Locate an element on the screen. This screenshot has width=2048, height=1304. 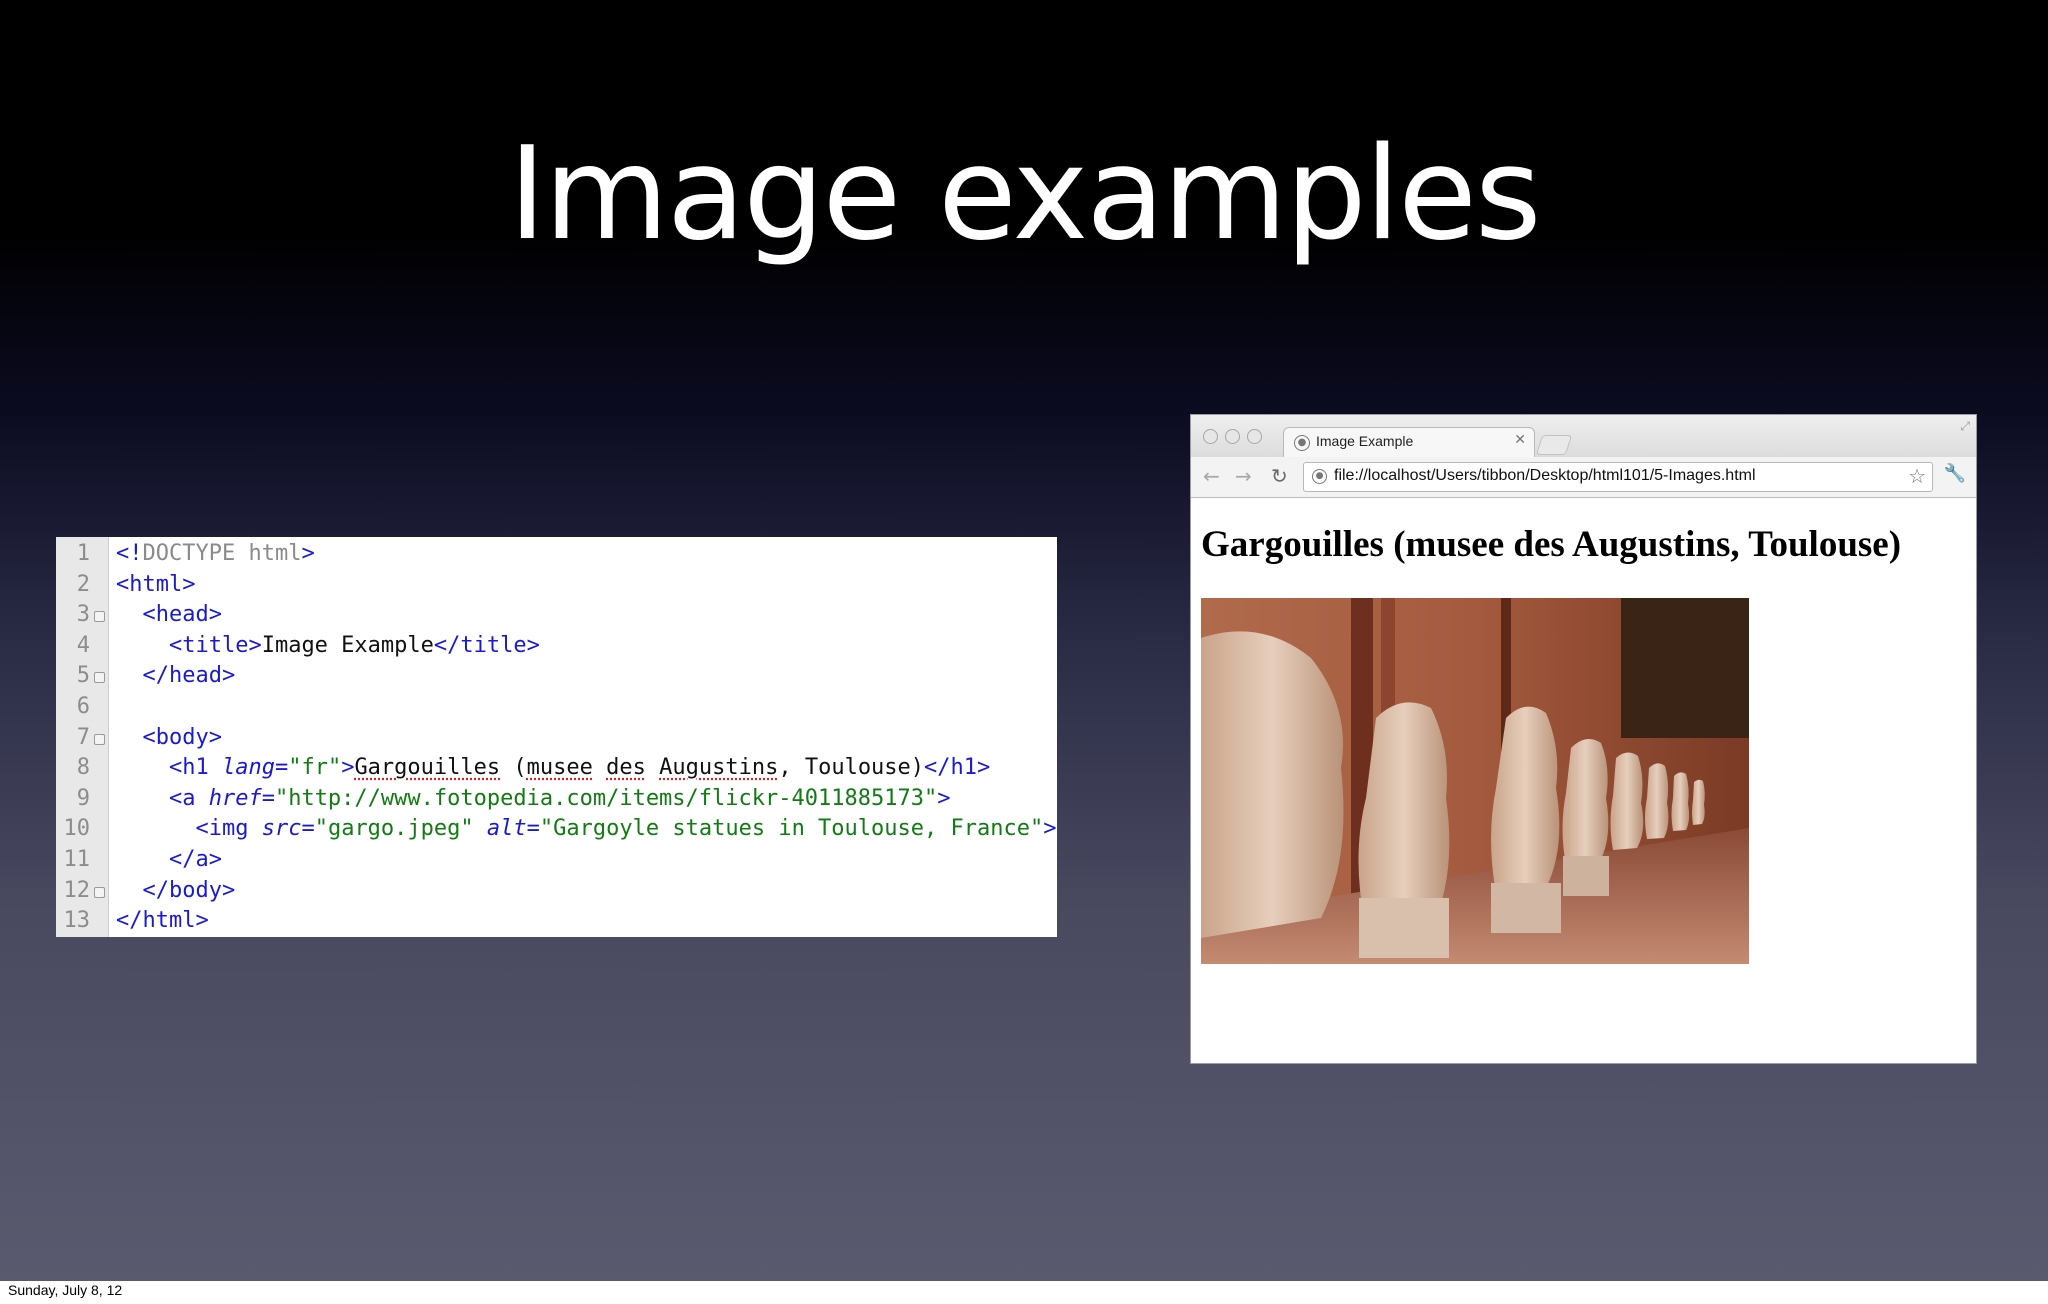
code-line: </body> is located at coordinates (175, 891).